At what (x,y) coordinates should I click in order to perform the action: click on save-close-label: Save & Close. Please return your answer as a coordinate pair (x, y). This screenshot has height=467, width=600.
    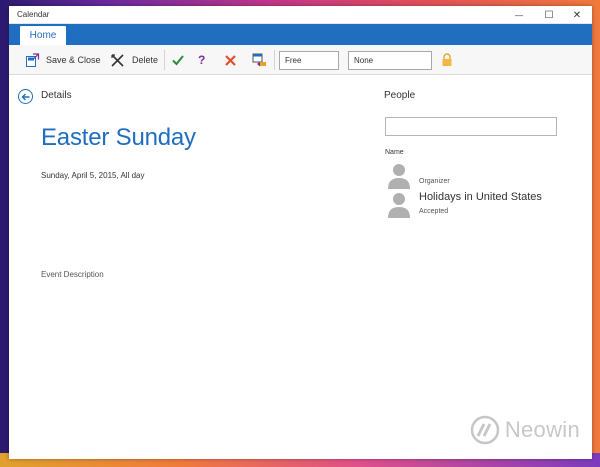
    Looking at the image, I should click on (73, 60).